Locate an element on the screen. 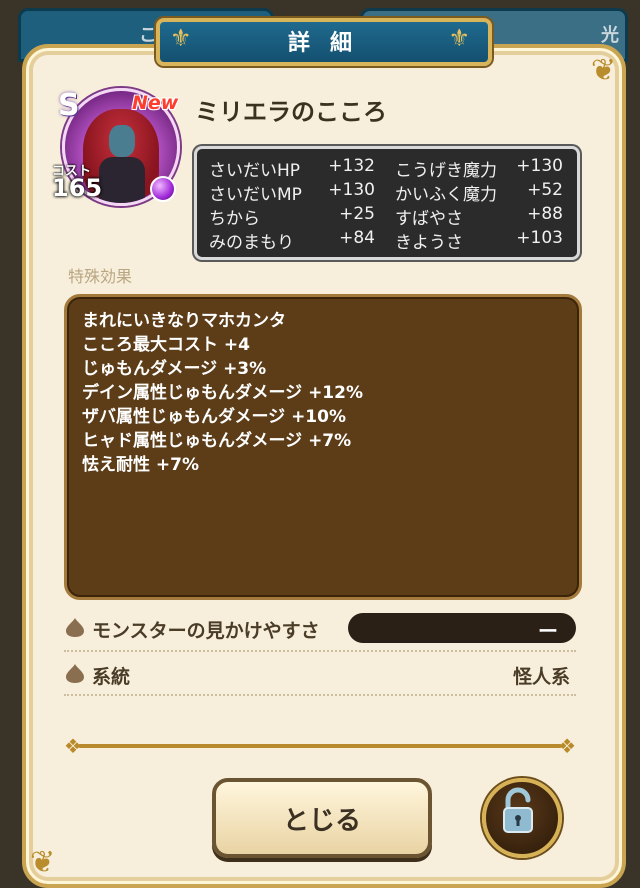  stat-name: きようさ is located at coordinates (429, 243).